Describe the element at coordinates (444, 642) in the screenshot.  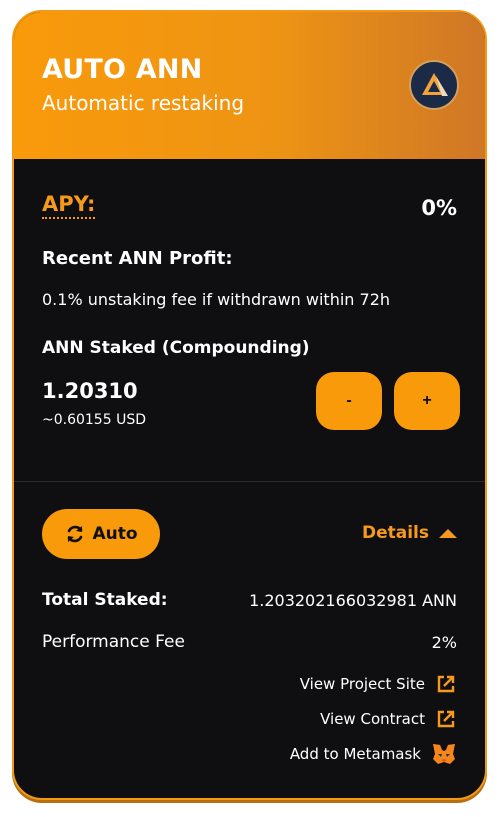
I see `performance-fee-value: 2%` at that location.